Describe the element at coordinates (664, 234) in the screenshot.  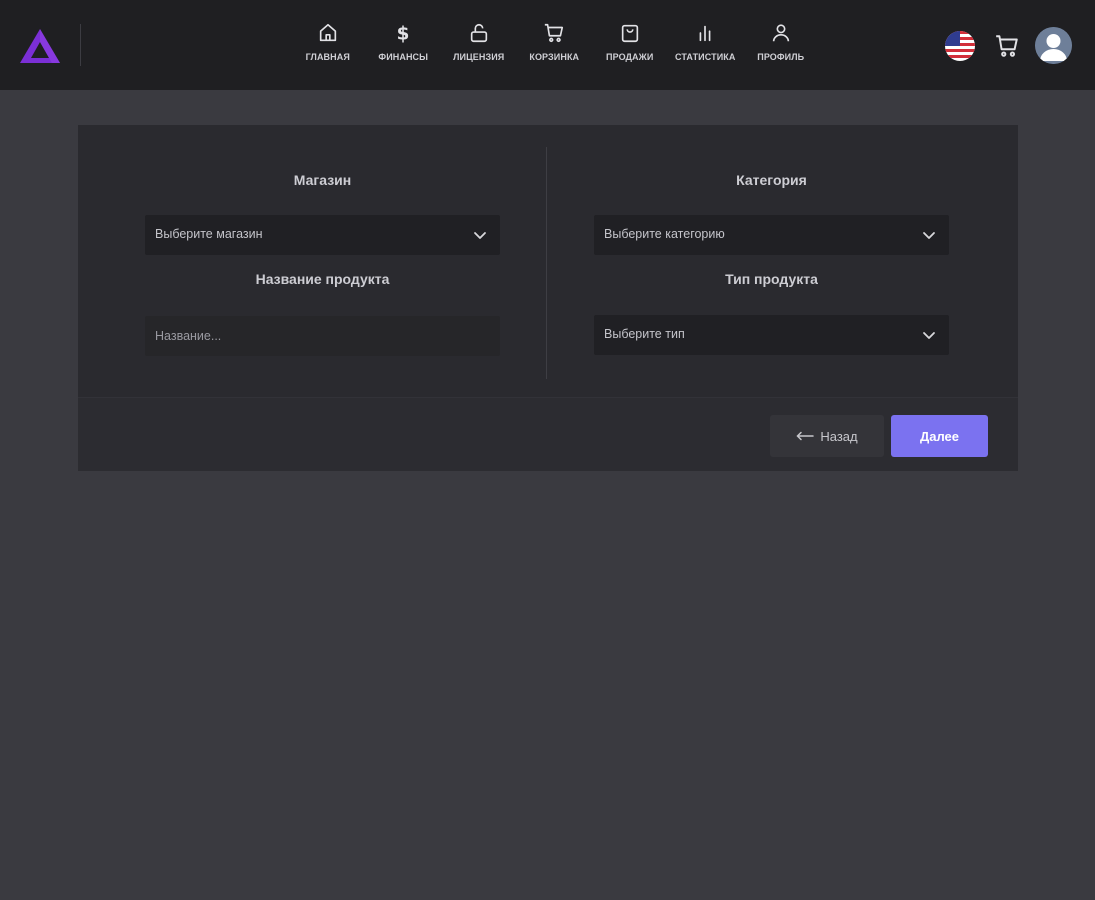
I see `category-select-value: Выберите категорию` at that location.